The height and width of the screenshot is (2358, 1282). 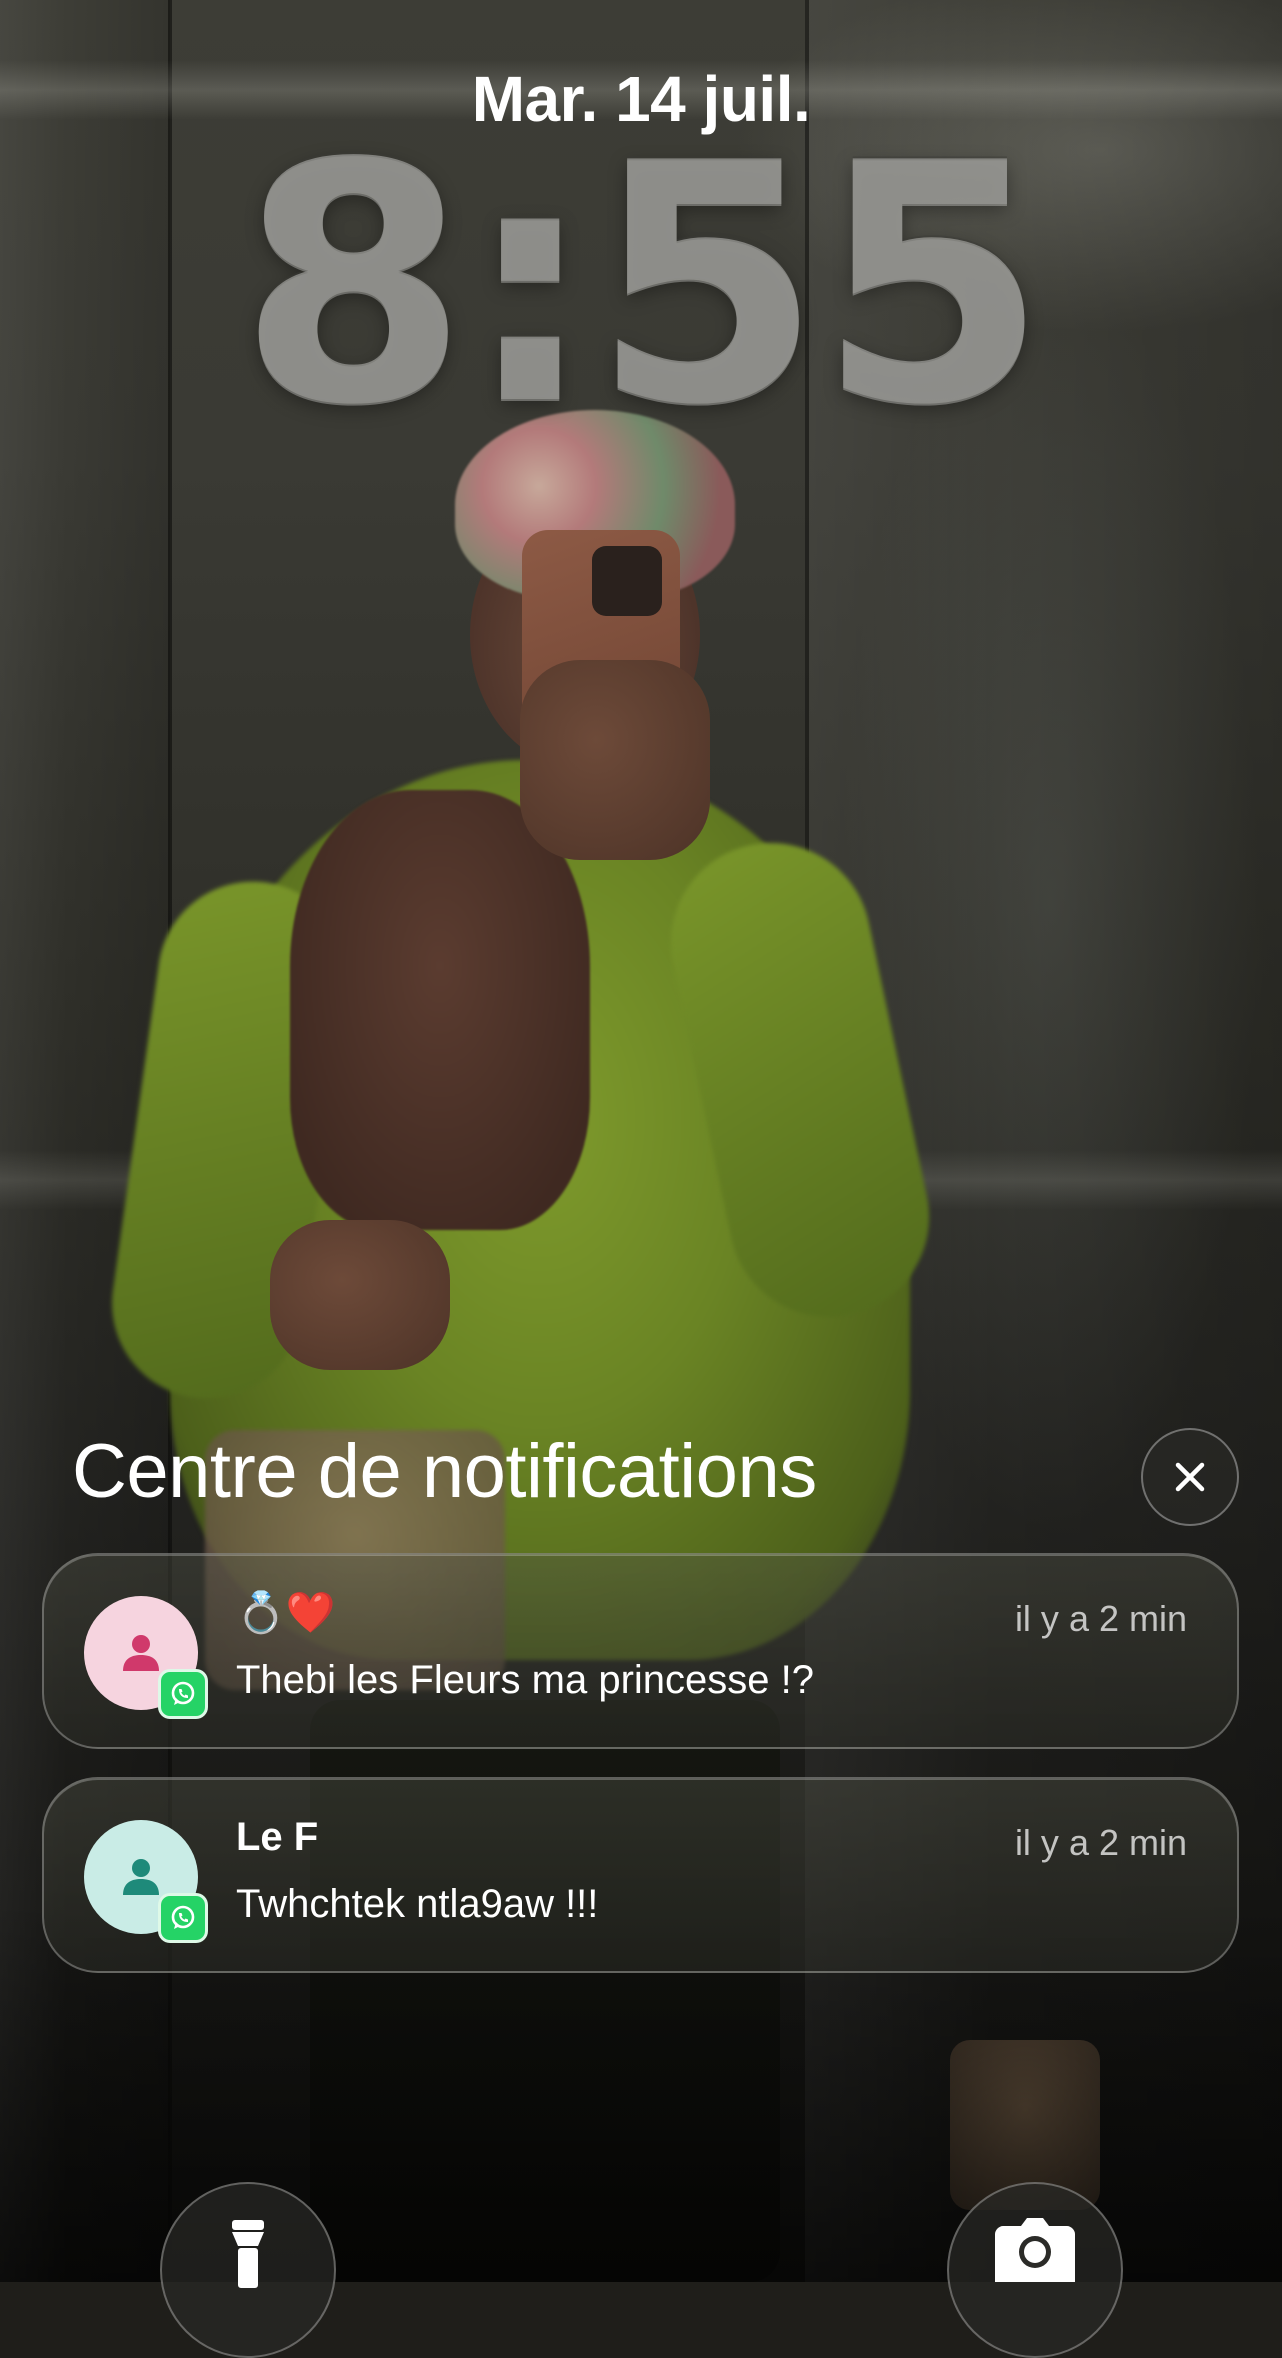 I want to click on lockscreen-clock: 8:55, so click(x=643, y=285).